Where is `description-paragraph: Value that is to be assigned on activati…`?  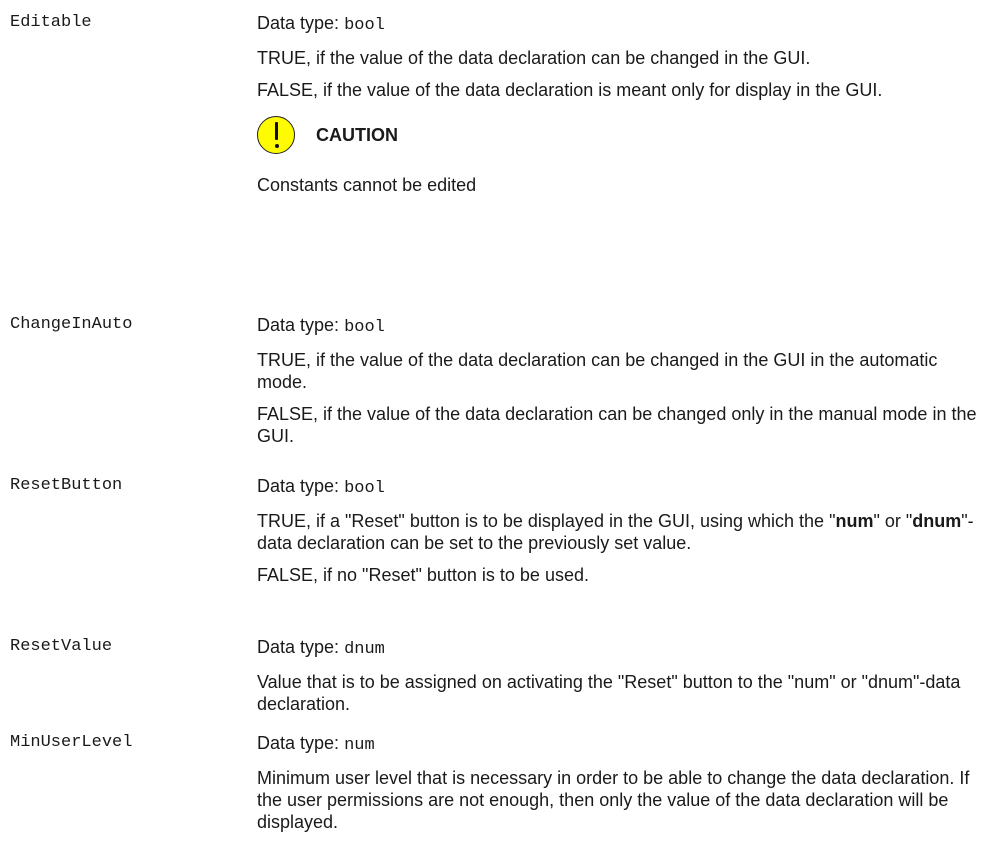
description-paragraph: Value that is to be assigned on activati… is located at coordinates (609, 693).